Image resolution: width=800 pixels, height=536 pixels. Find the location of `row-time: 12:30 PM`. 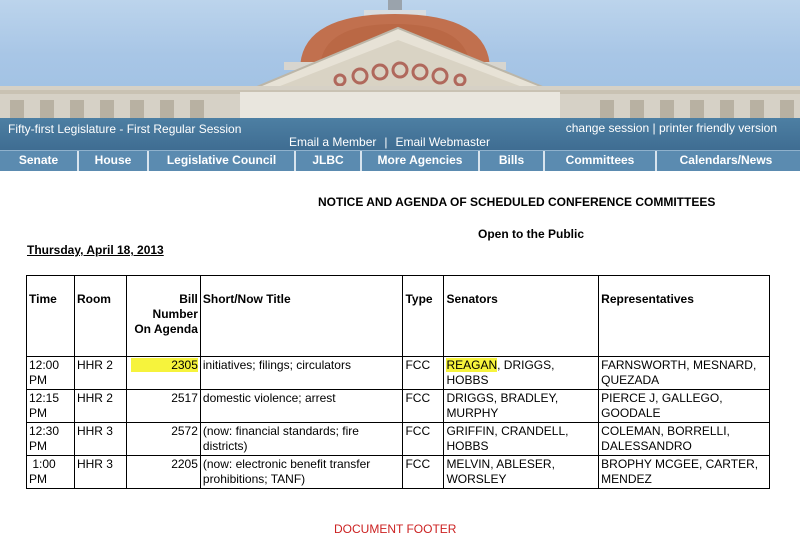

row-time: 12:30 PM is located at coordinates (50, 439).